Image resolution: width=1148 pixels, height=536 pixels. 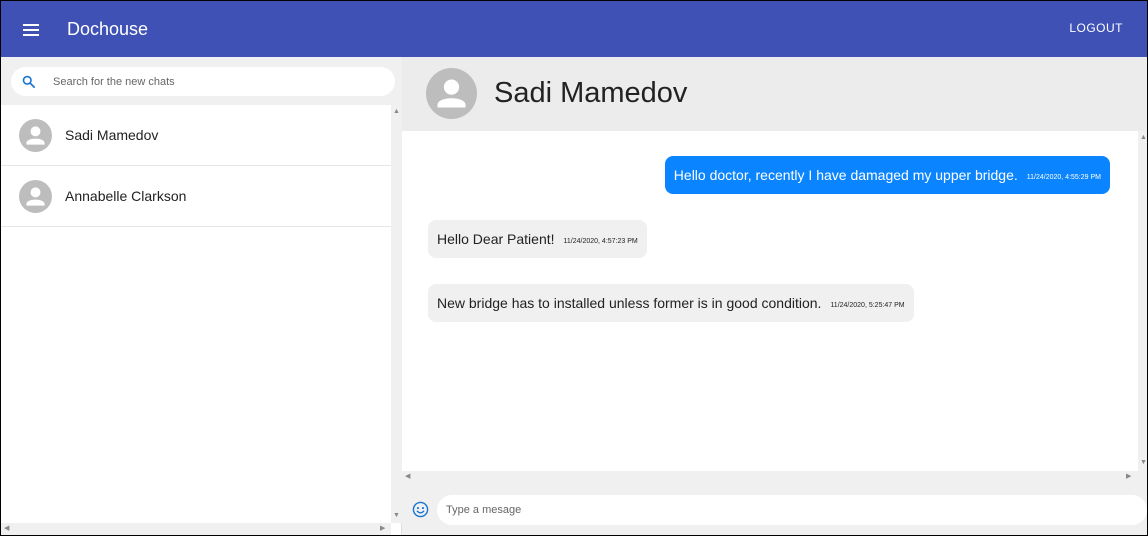 I want to click on search-box, so click(x=203, y=81).